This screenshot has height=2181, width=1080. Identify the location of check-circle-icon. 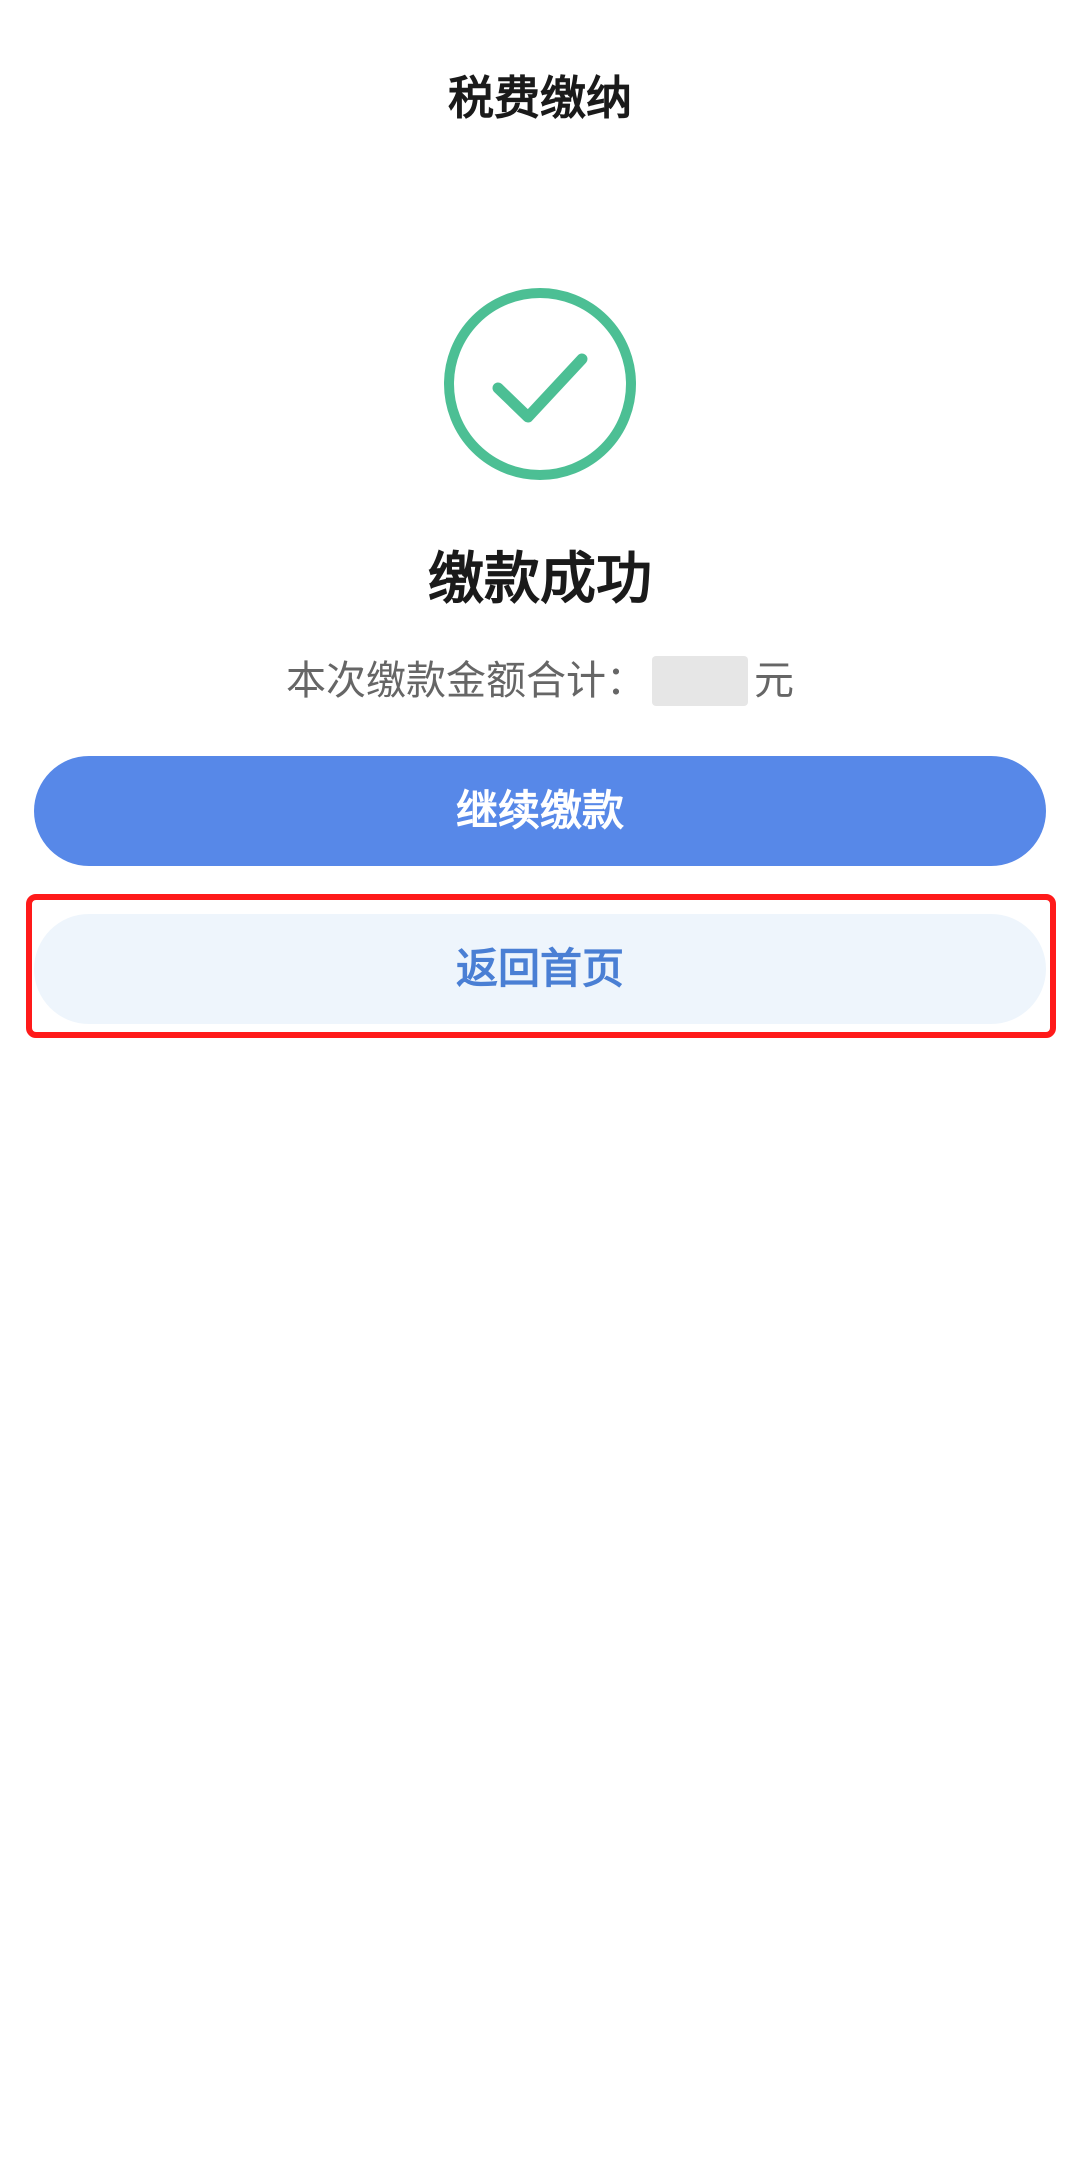
(540, 384).